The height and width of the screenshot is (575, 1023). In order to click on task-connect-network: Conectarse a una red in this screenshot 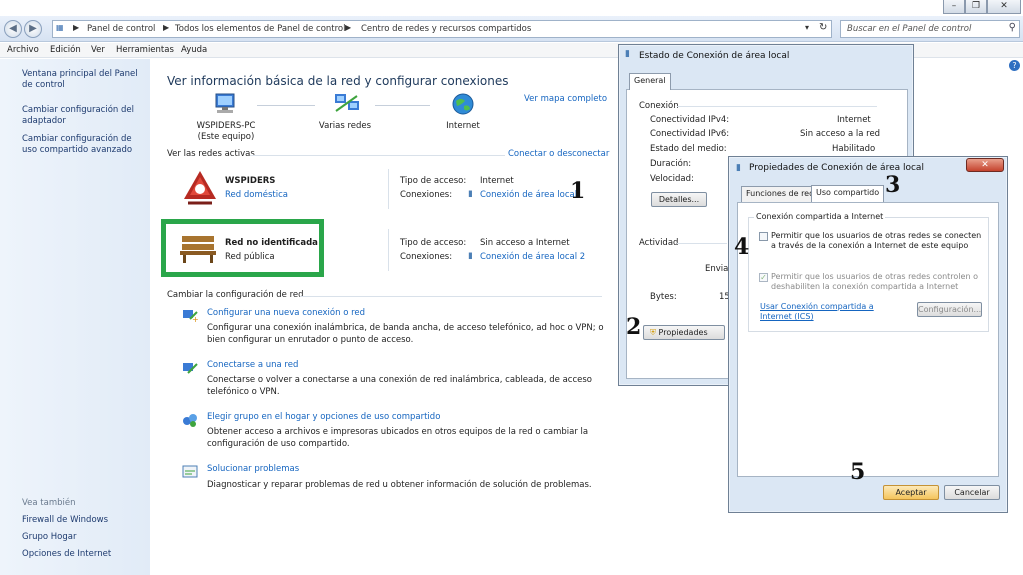, I will do `click(252, 365)`.